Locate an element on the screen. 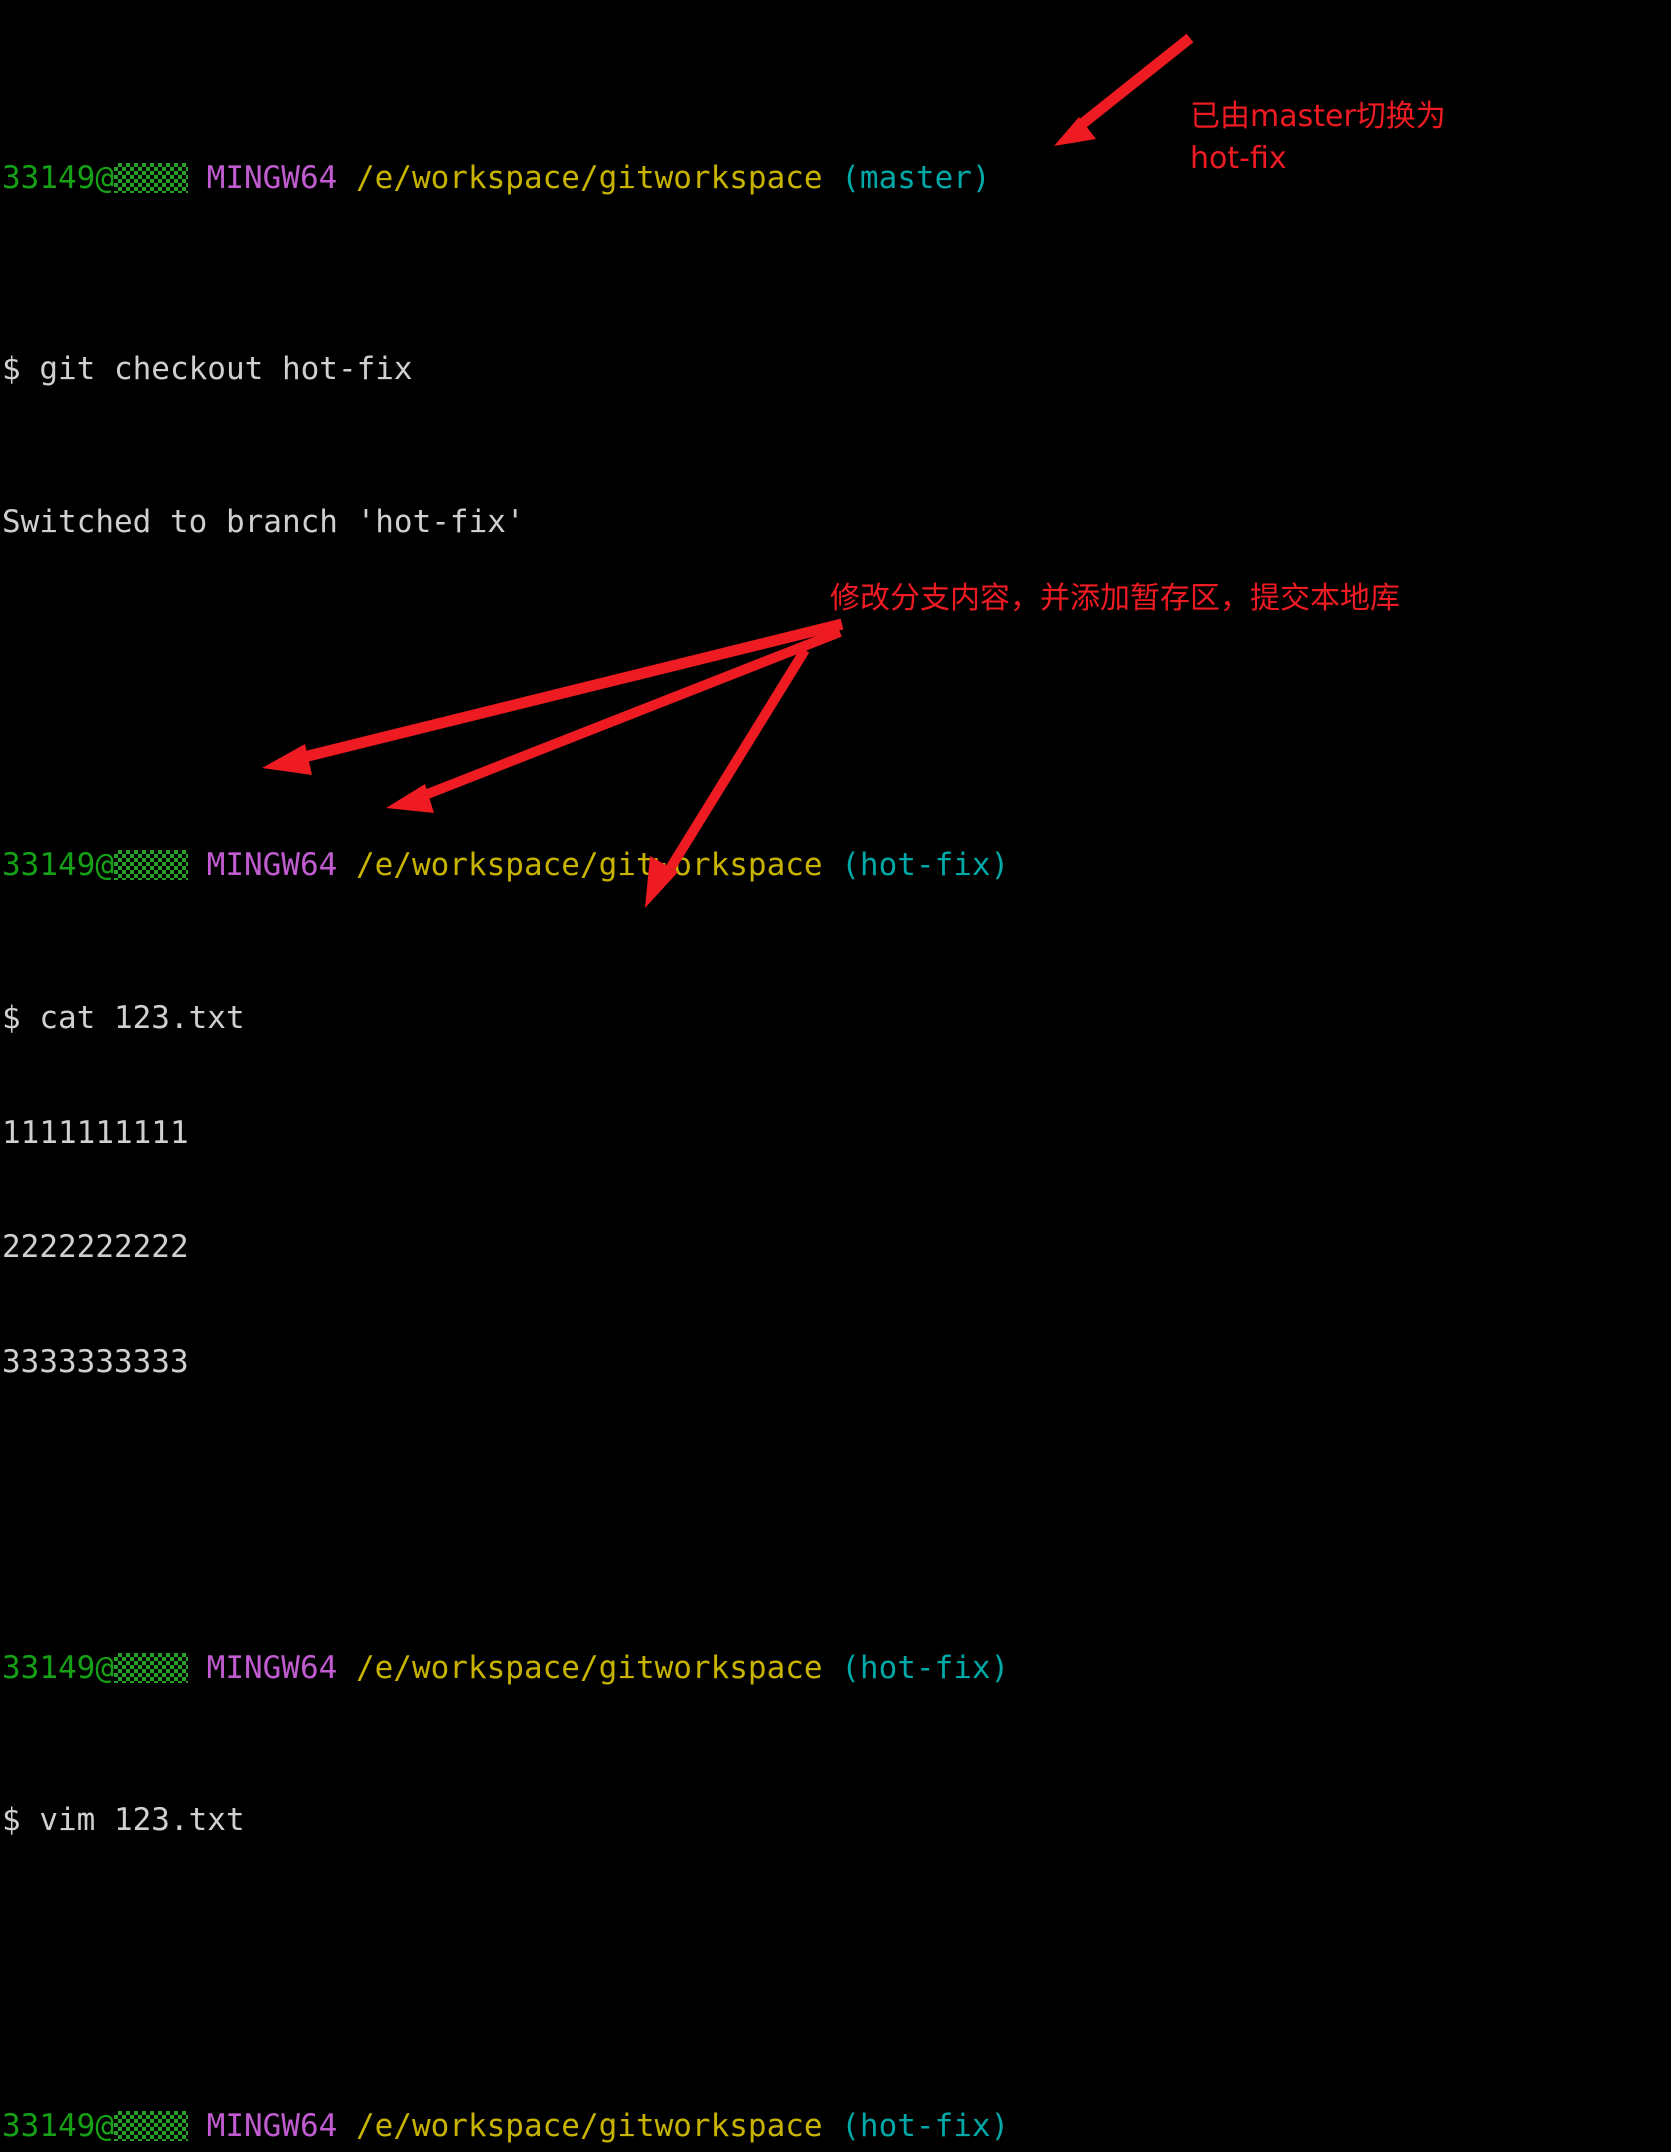 The width and height of the screenshot is (1671, 2152). command-line: $ git checkout hot-fix is located at coordinates (207, 368).